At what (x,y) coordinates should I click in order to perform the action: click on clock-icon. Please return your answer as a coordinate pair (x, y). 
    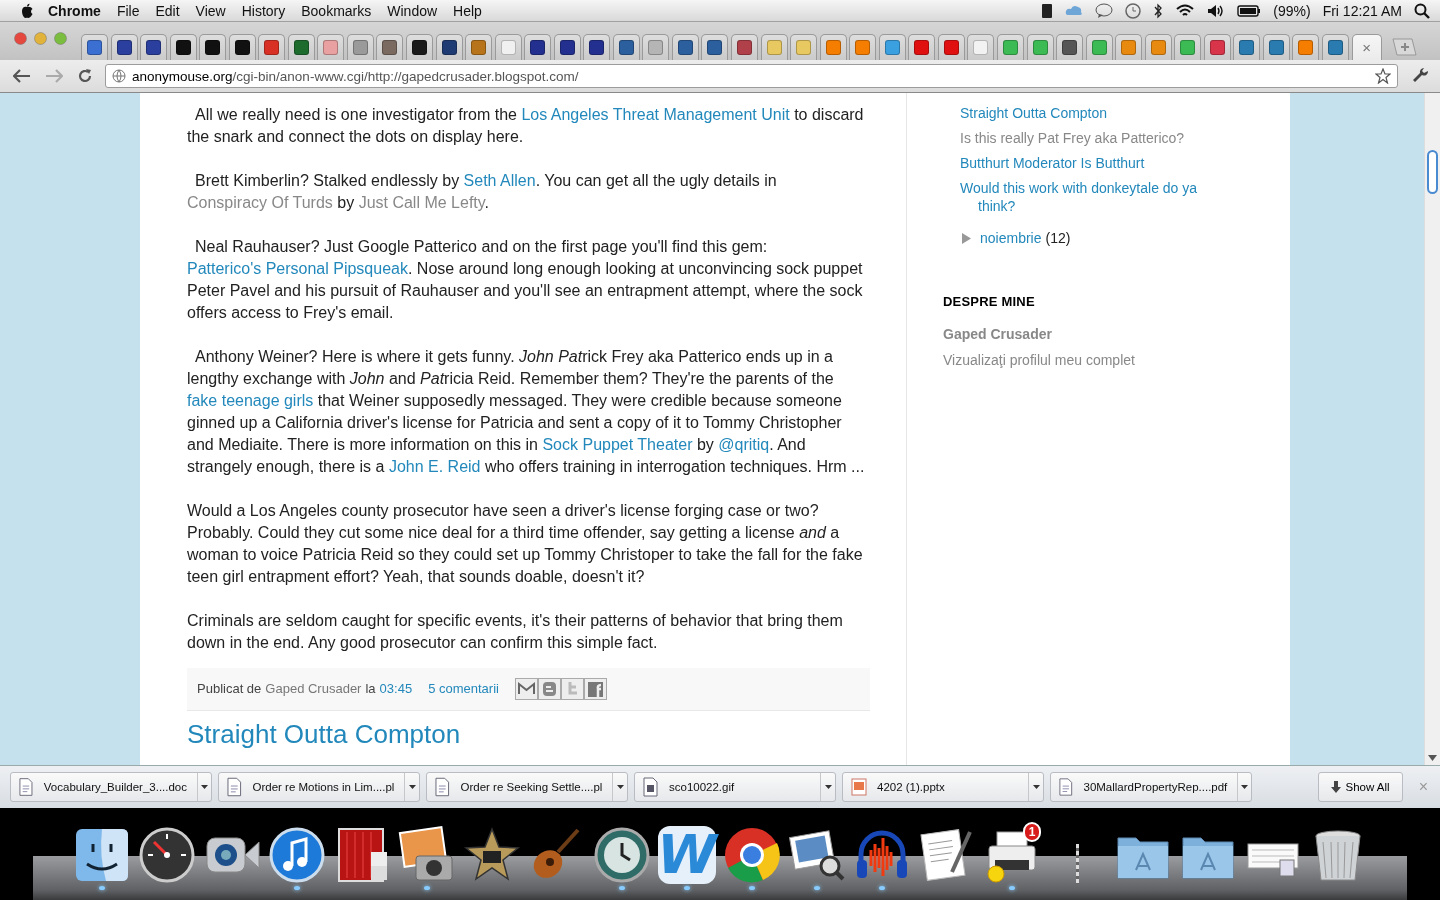
    Looking at the image, I should click on (622, 855).